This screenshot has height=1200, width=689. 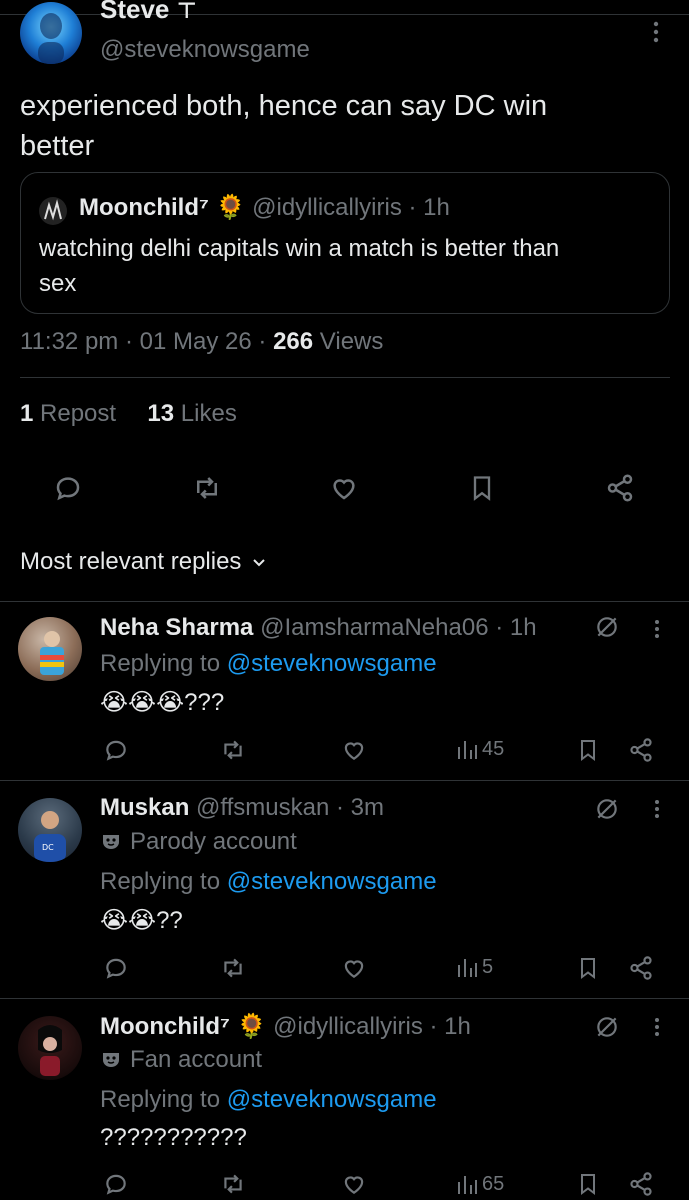 I want to click on reply-time: · 3m, so click(x=360, y=807).